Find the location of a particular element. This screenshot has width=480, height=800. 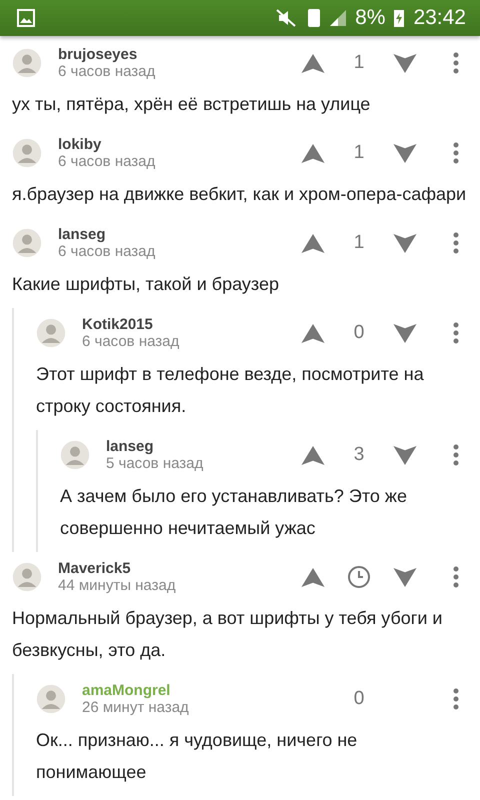

battery-percentage: 8% is located at coordinates (370, 18).